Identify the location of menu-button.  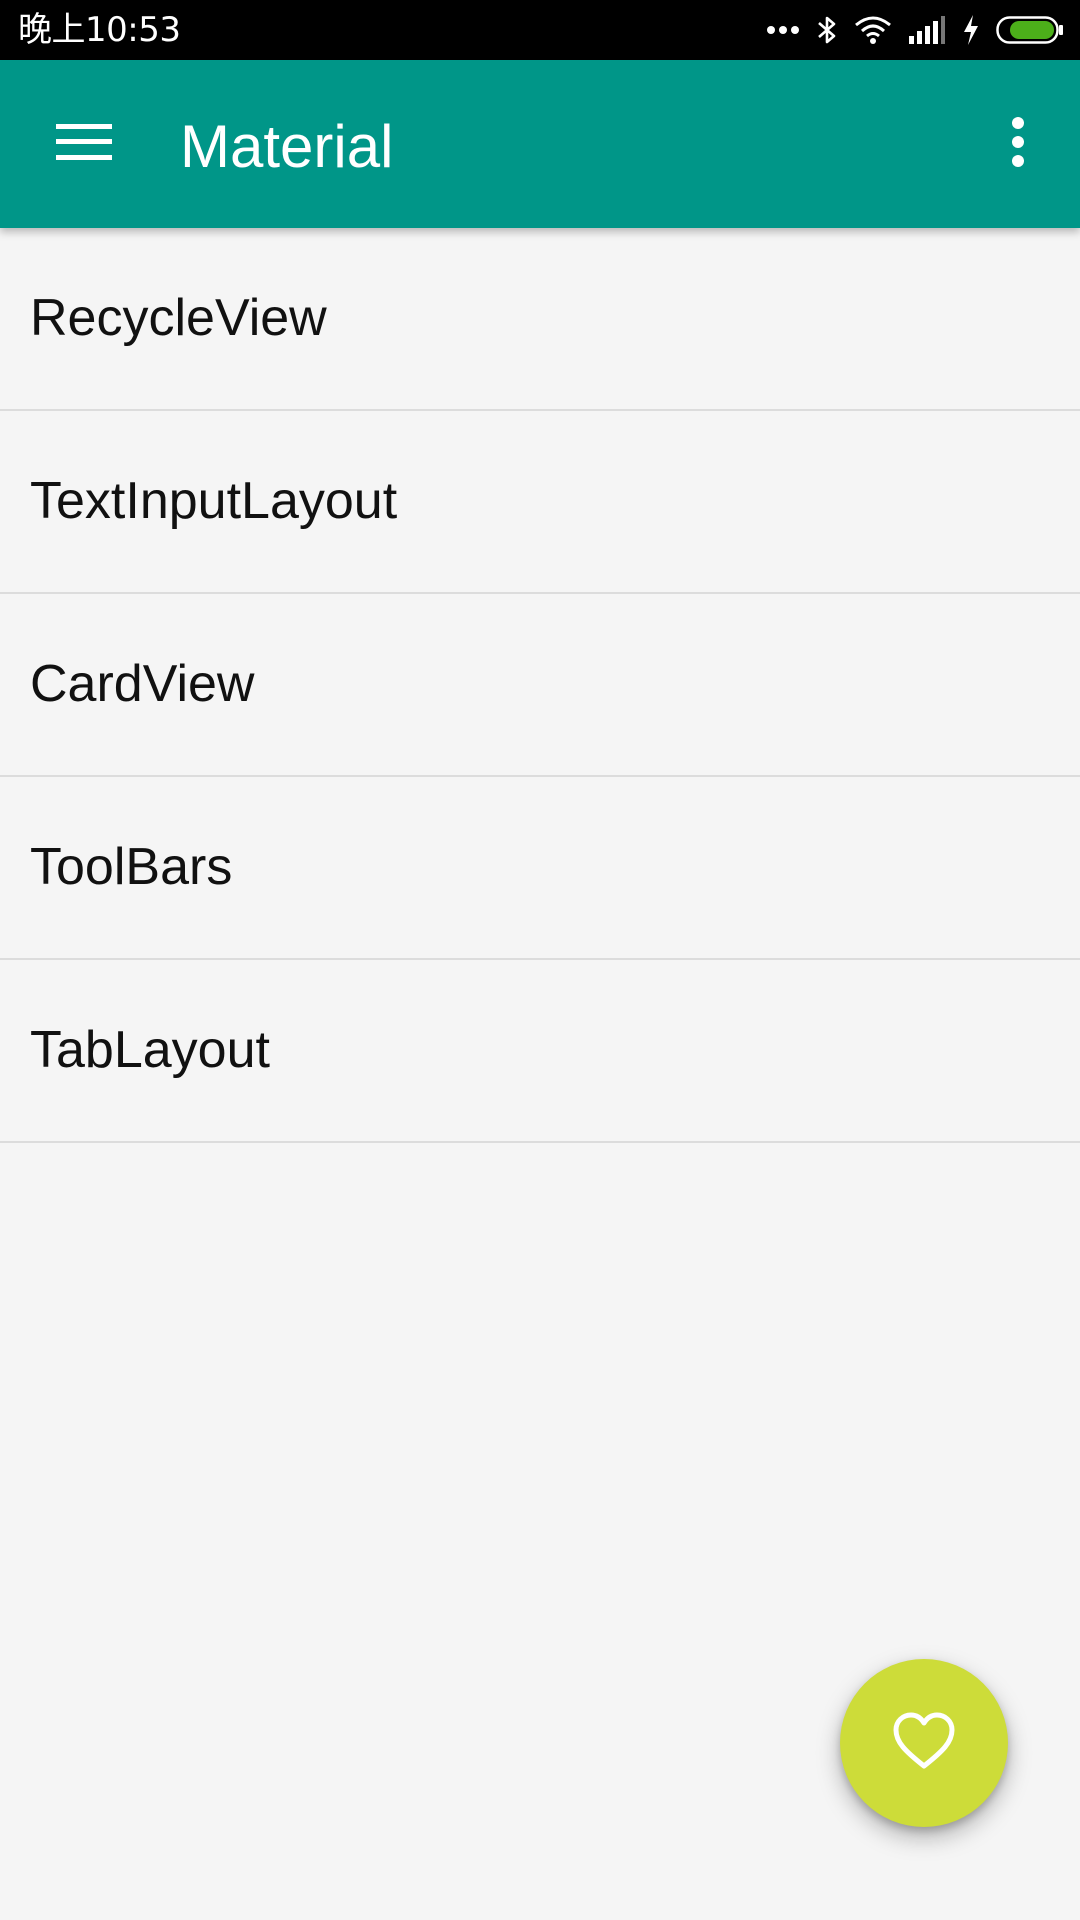
(84, 144).